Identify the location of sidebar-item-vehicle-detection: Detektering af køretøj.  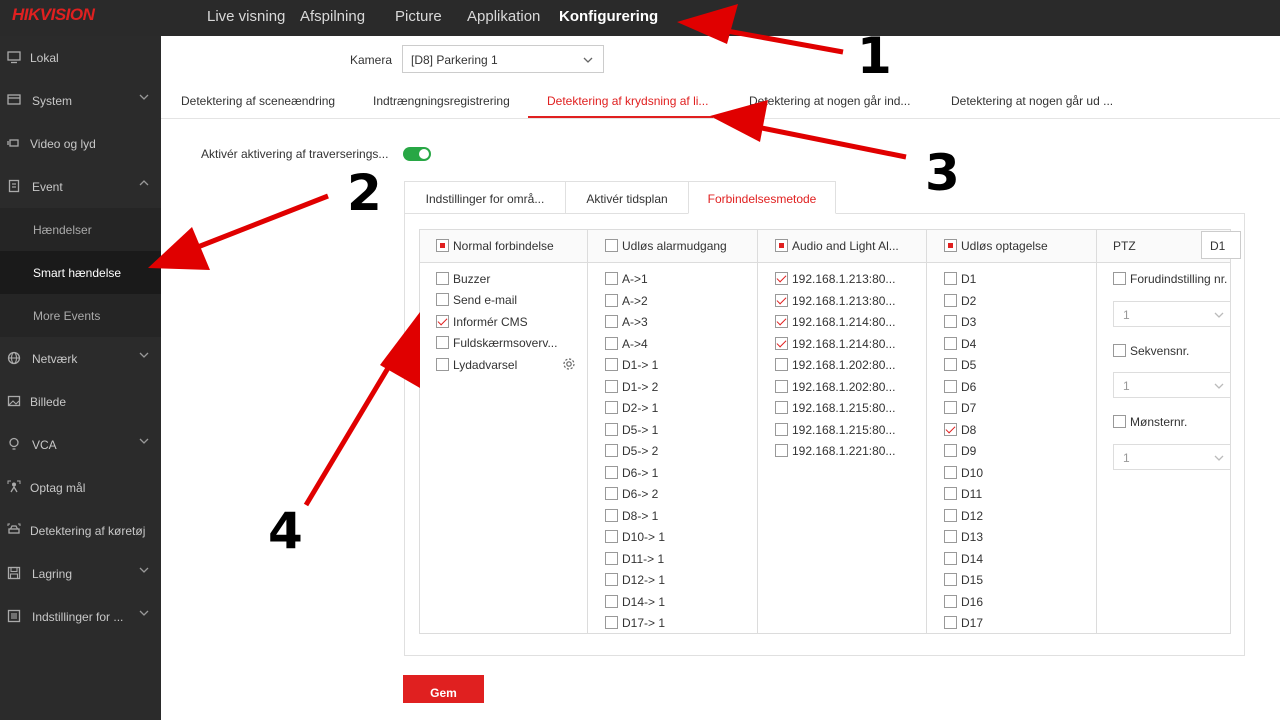
(80, 530).